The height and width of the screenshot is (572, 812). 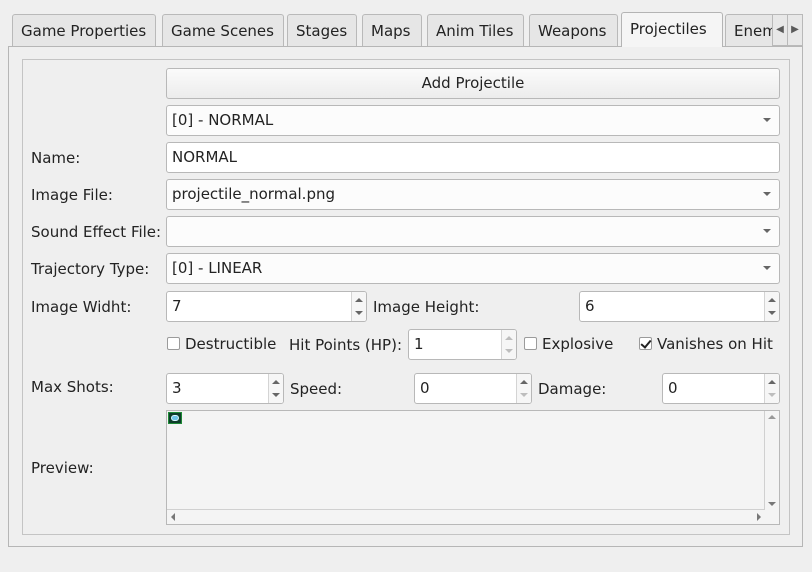 I want to click on scroll-right-icon, so click(x=759, y=517).